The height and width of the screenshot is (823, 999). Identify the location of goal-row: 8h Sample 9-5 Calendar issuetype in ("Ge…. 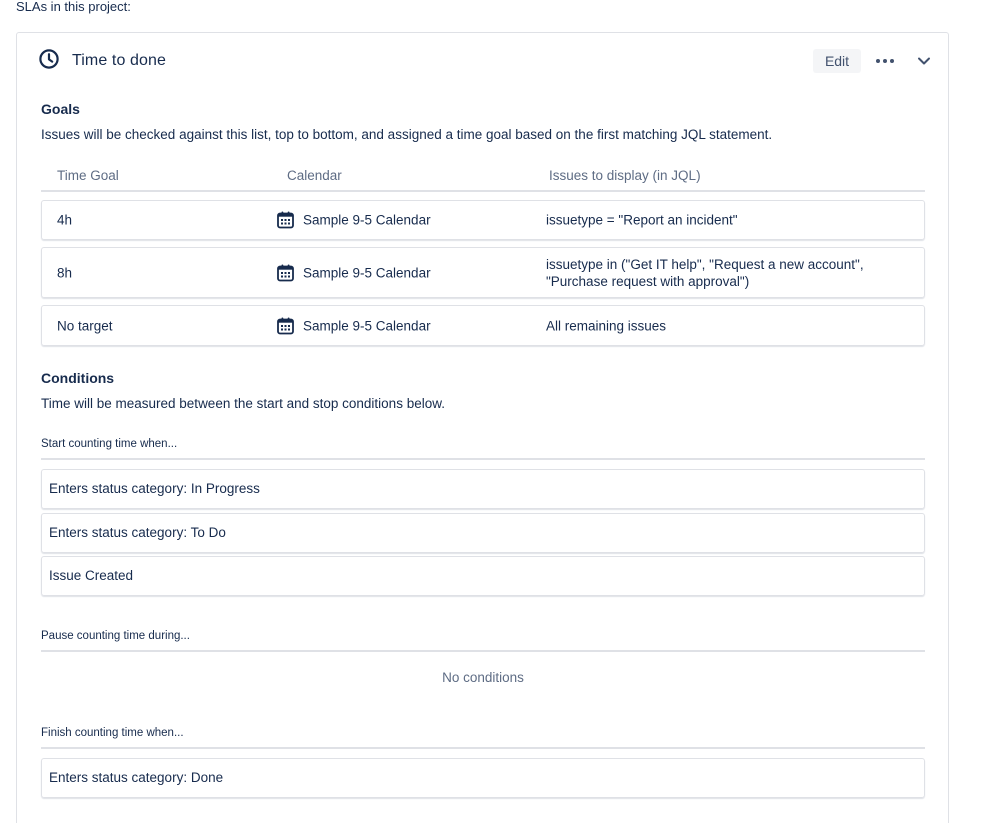
(483, 272).